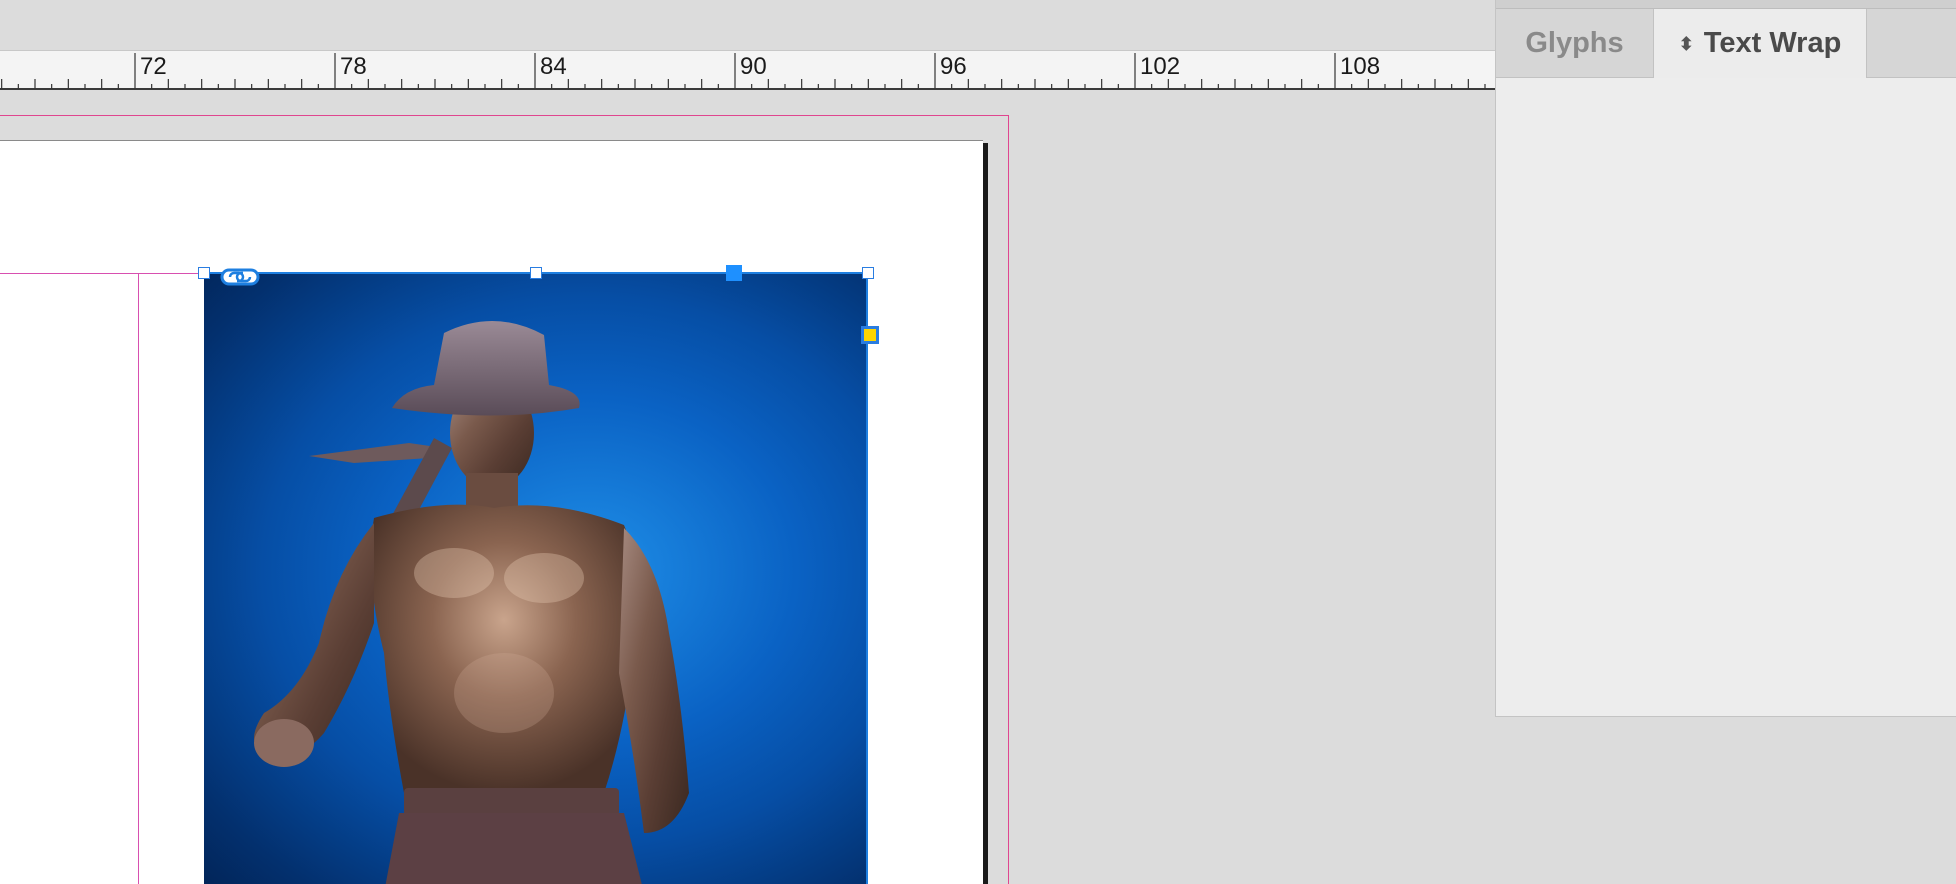 The width and height of the screenshot is (1956, 884). I want to click on ruler-label: 102, so click(1160, 66).